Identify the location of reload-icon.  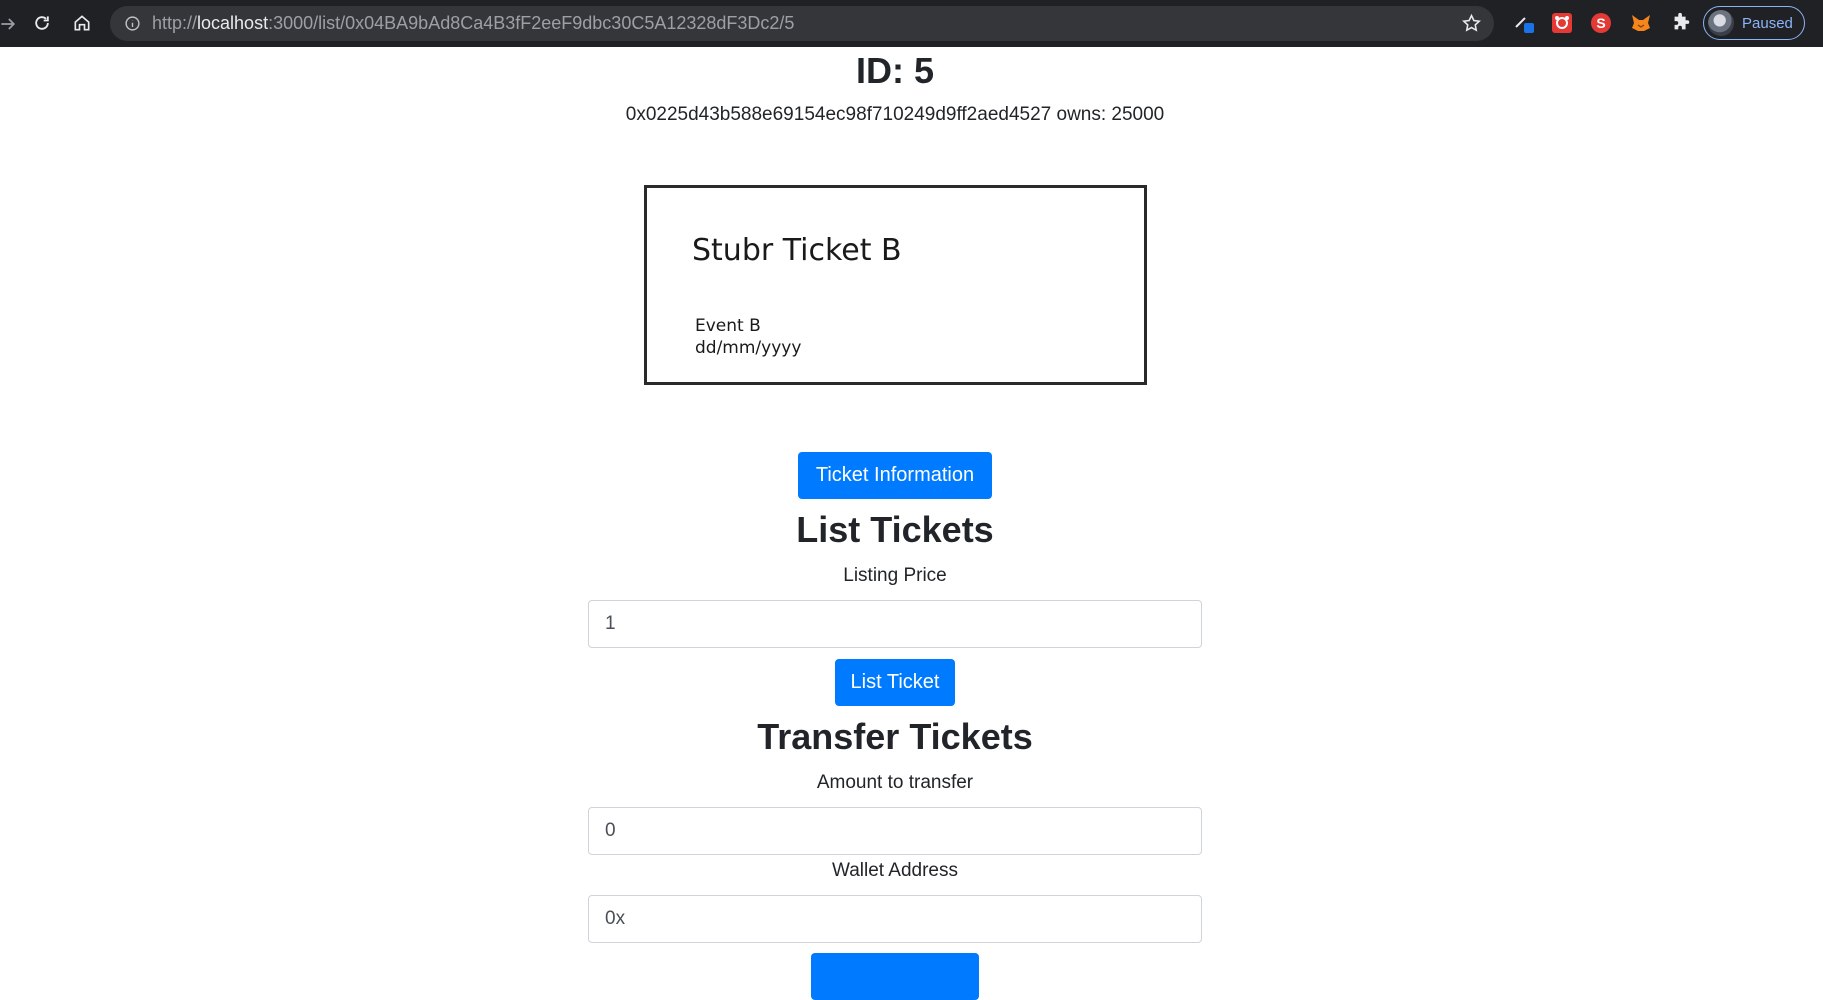
(42, 23).